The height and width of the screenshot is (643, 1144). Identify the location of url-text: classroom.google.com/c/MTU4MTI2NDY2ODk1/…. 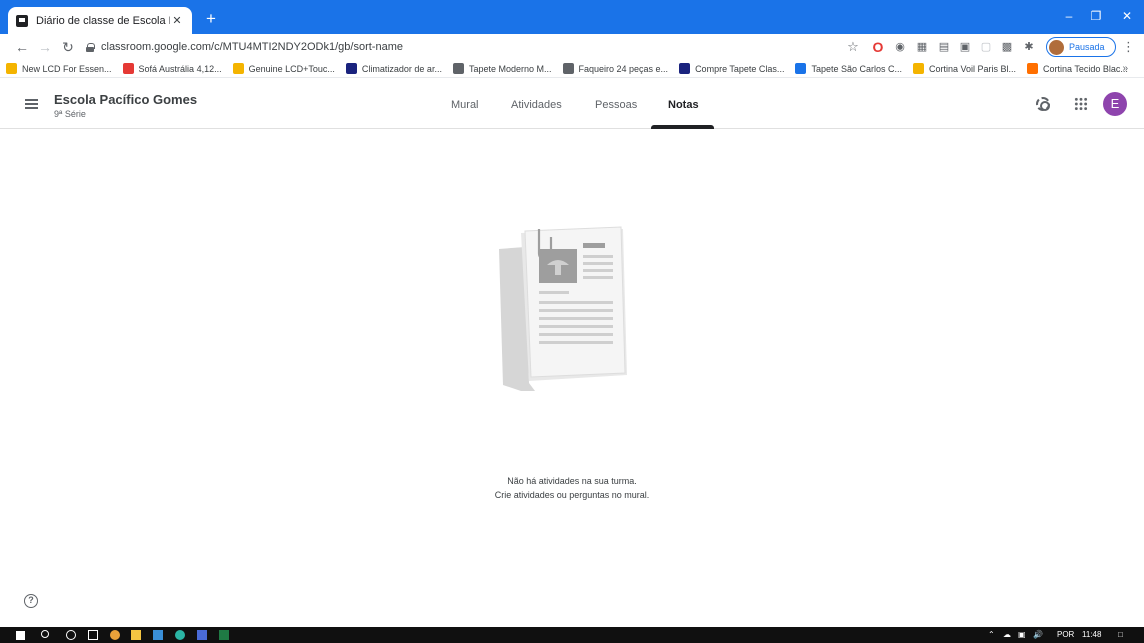
(252, 47).